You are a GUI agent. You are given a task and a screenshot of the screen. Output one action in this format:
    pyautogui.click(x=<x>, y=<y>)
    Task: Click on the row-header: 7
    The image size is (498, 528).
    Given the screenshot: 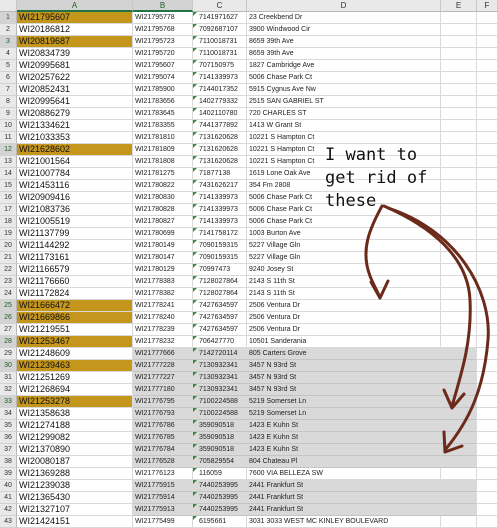 What is the action you would take?
    pyautogui.click(x=8, y=90)
    